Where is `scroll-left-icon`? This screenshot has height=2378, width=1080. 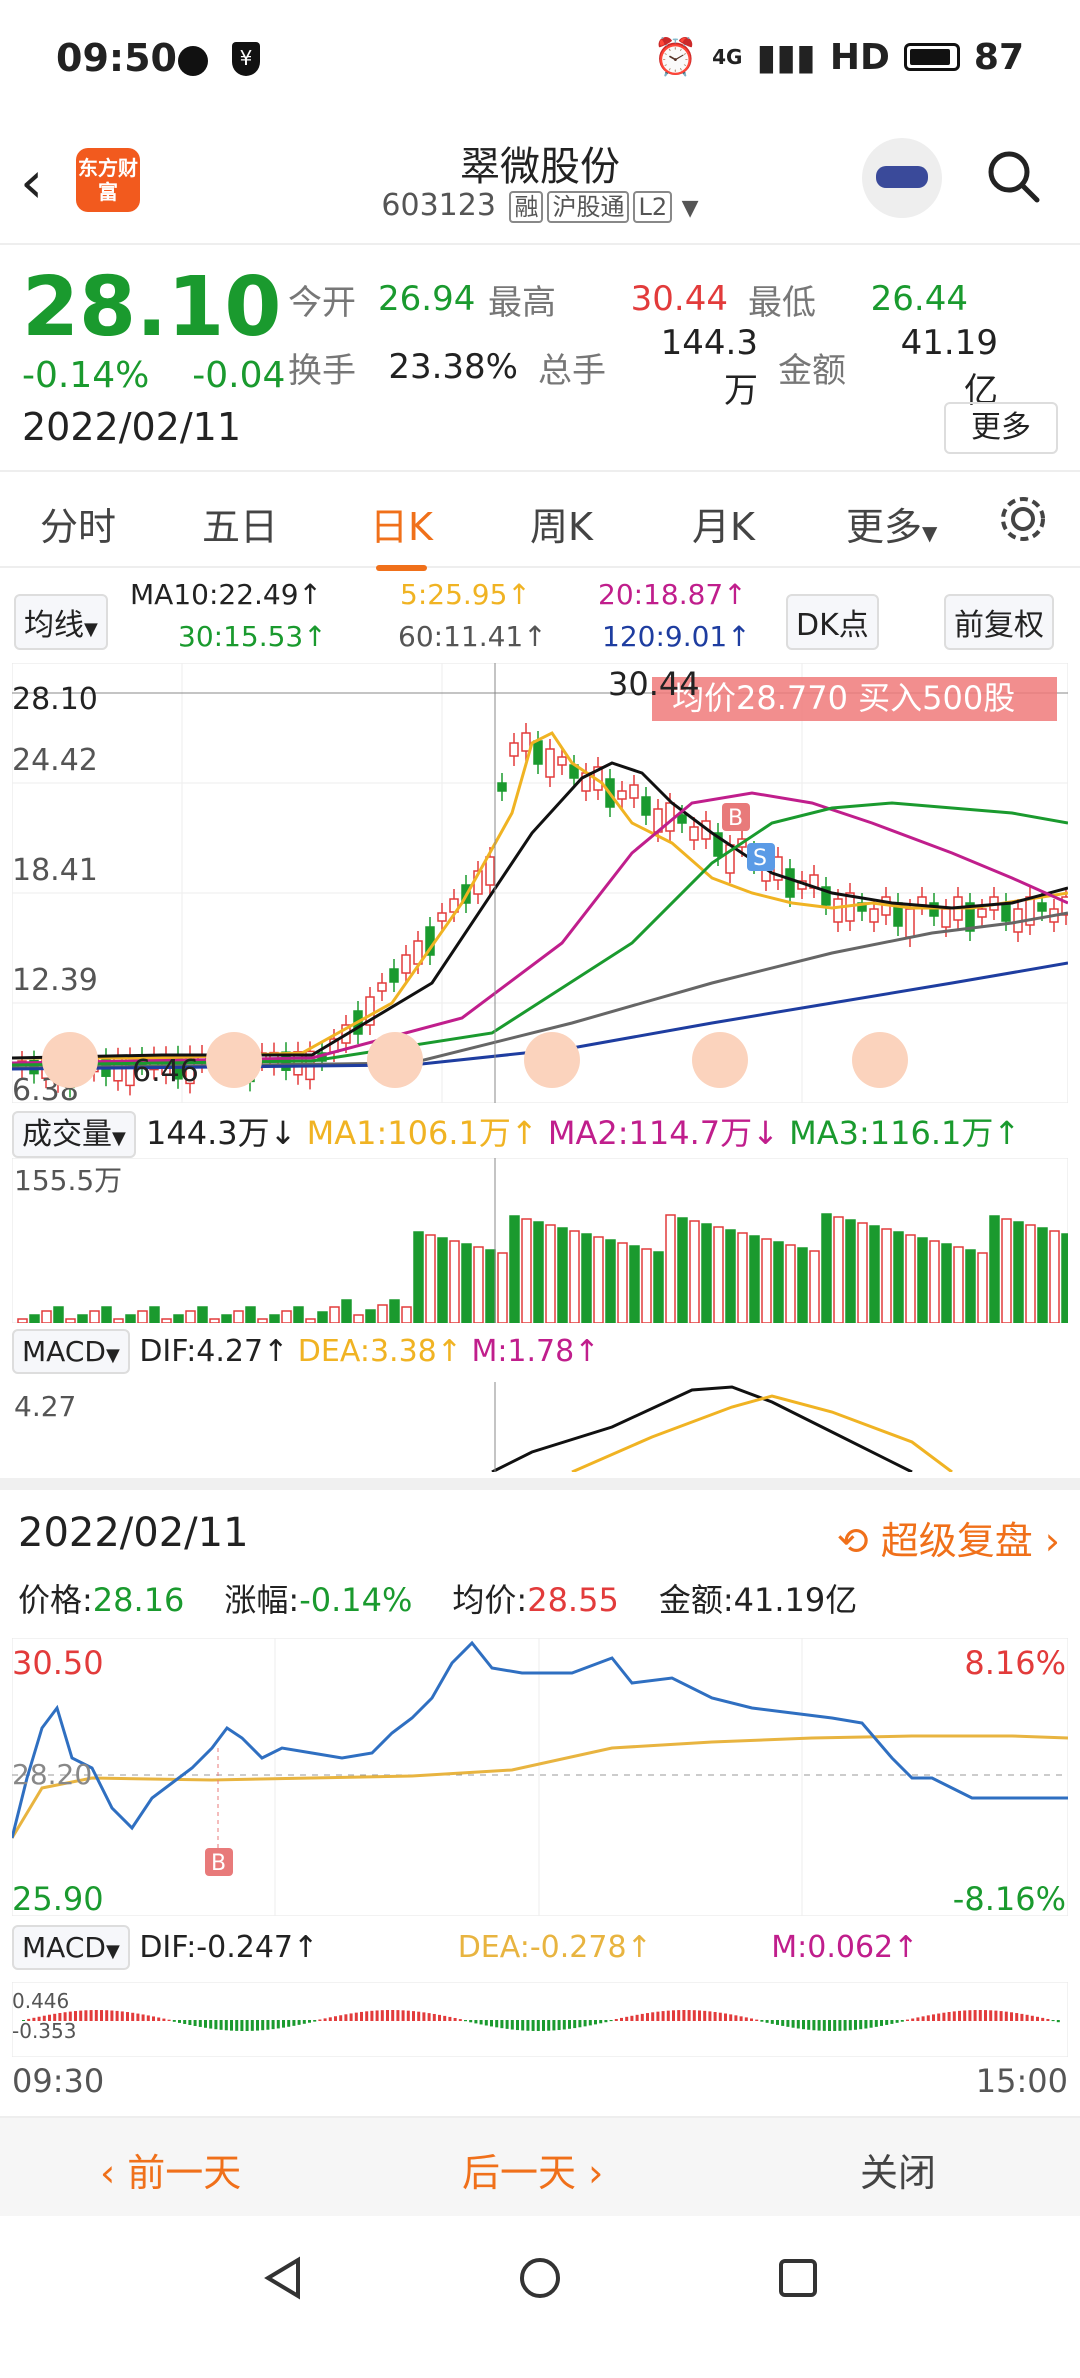
scroll-left-icon is located at coordinates (70, 1060).